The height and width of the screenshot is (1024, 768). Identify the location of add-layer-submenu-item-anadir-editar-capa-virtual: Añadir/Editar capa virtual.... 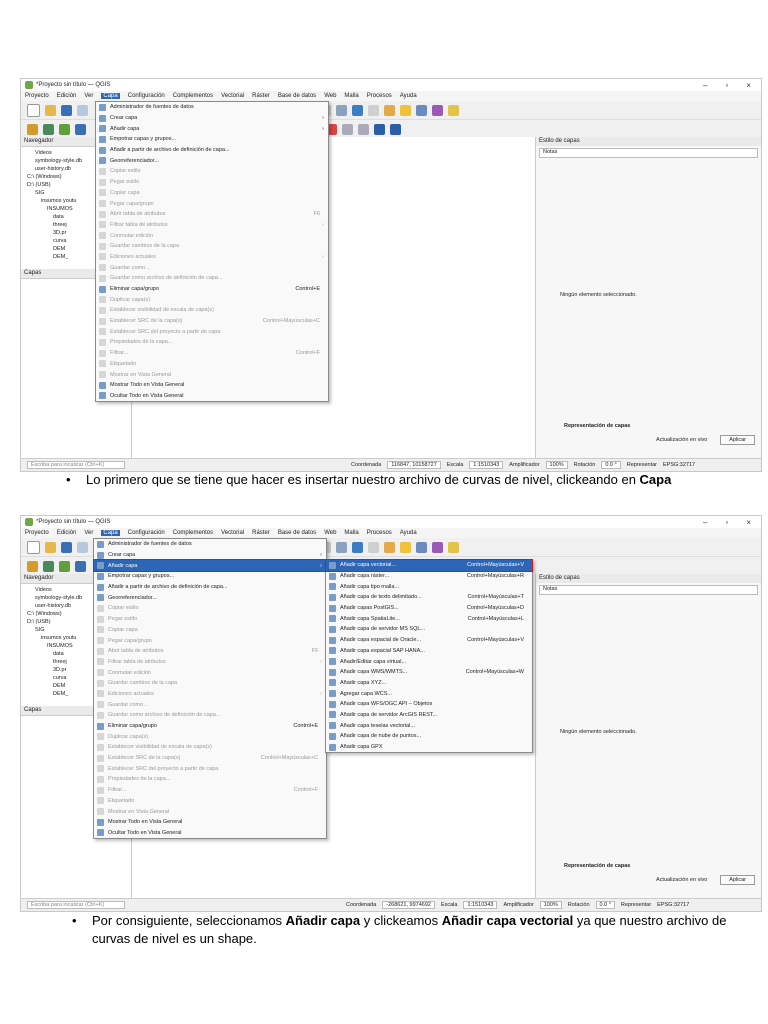
(429, 661).